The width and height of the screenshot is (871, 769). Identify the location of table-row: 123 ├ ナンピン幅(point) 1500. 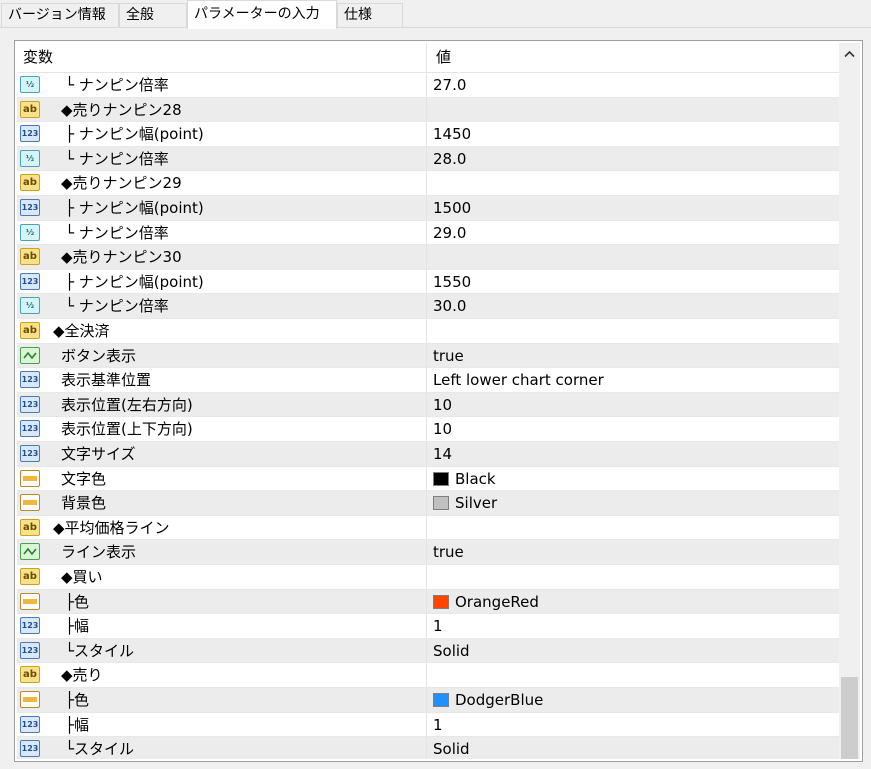
(428, 208).